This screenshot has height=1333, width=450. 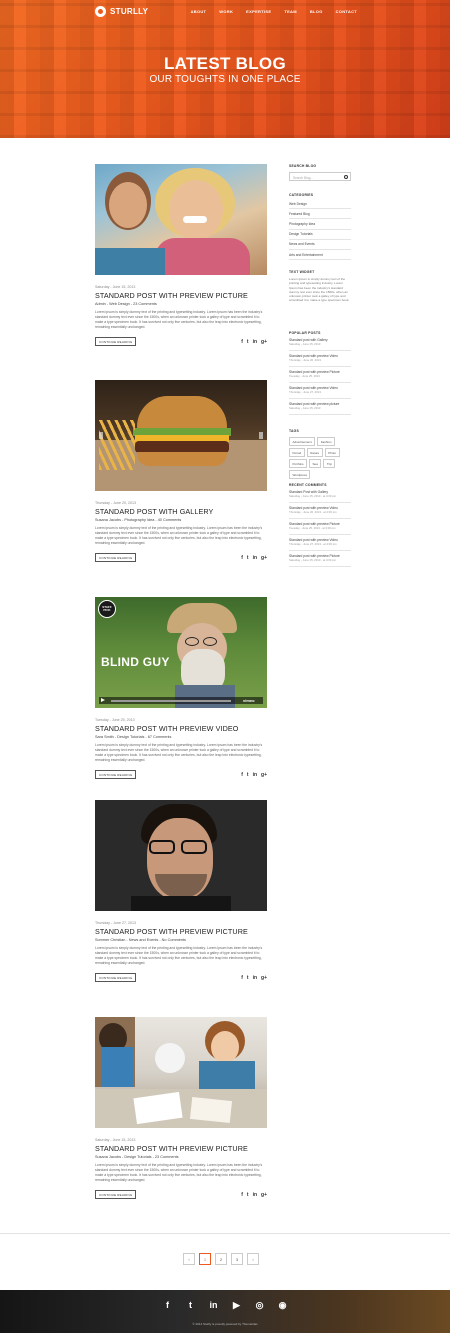 I want to click on category-item: Web Design, so click(x=320, y=204).